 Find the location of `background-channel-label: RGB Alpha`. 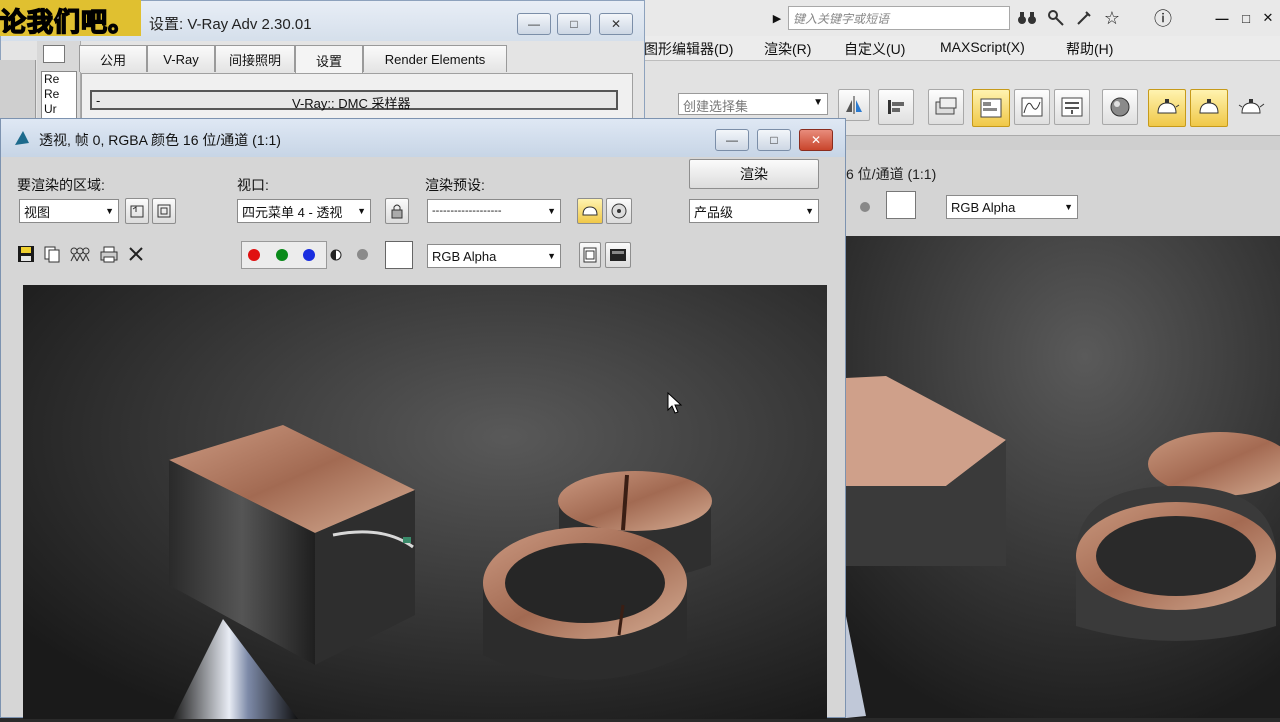

background-channel-label: RGB Alpha is located at coordinates (983, 207).